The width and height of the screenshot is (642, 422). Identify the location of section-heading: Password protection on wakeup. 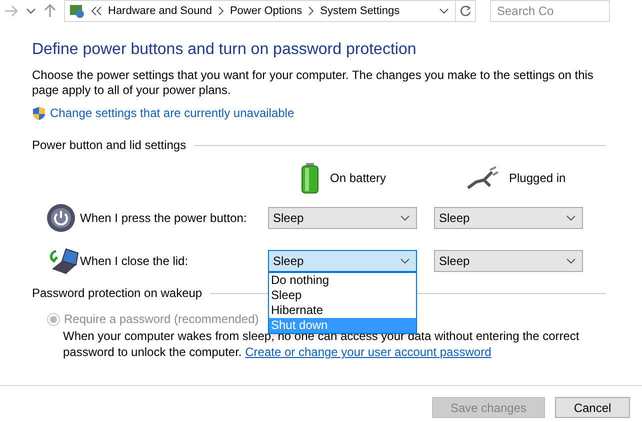
(117, 293).